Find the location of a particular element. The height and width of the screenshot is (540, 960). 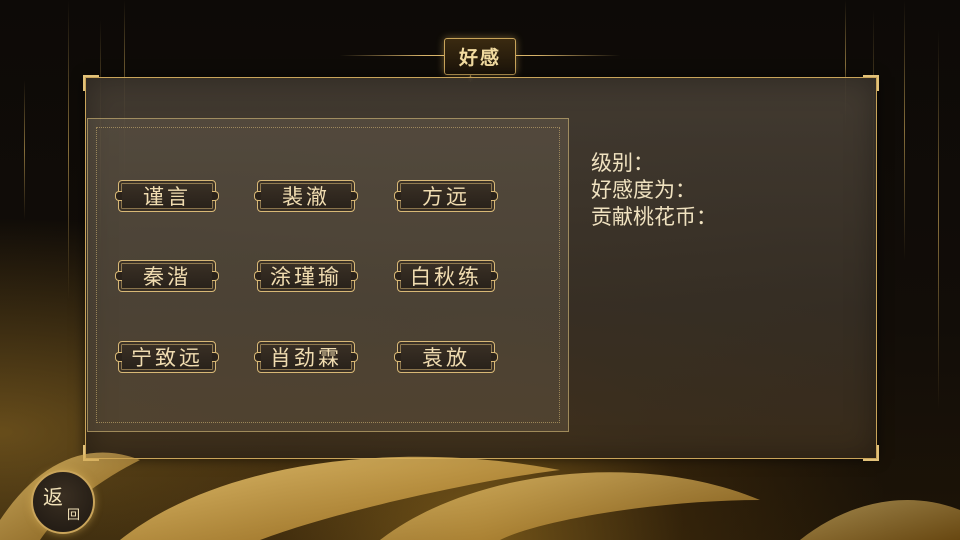

title-bar: 好感 is located at coordinates (480, 56).